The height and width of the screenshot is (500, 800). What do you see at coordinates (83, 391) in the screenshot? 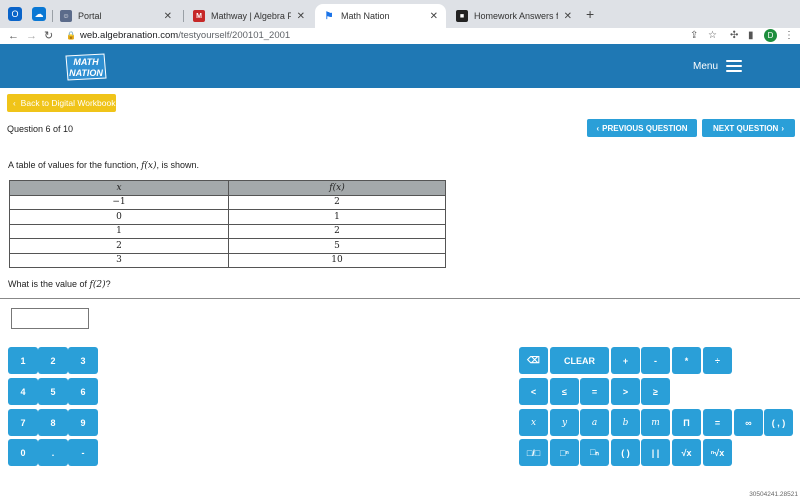
I see `key-6: 6` at bounding box center [83, 391].